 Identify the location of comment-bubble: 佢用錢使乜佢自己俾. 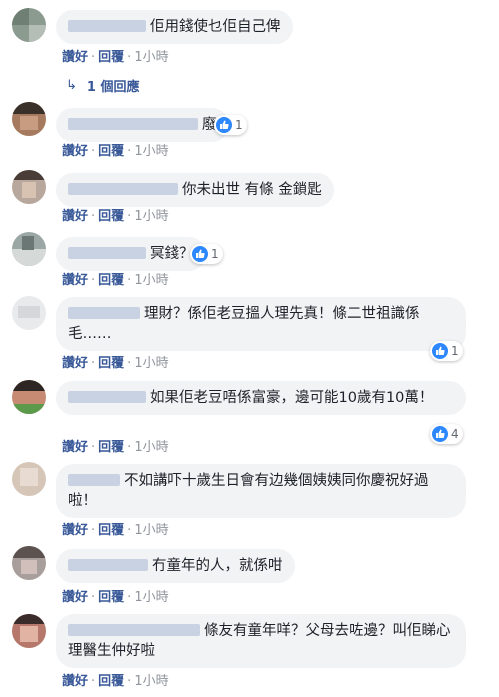
(174, 27).